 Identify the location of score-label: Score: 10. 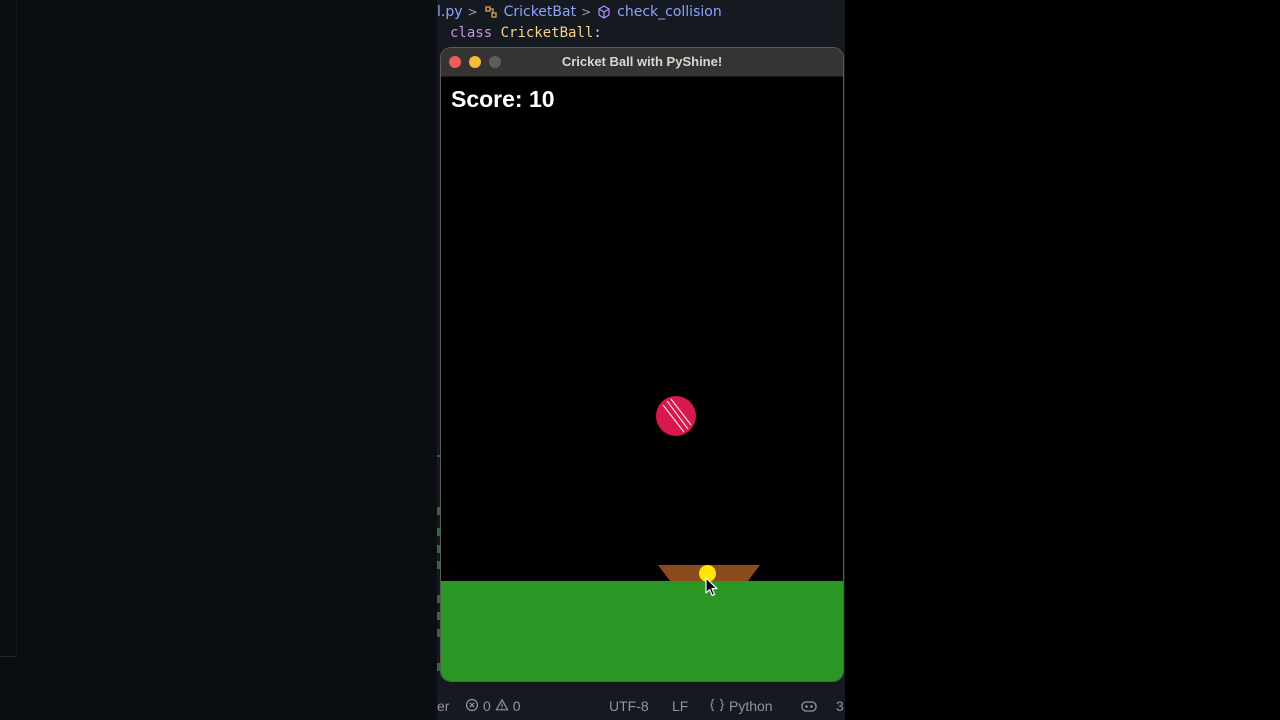
(503, 99).